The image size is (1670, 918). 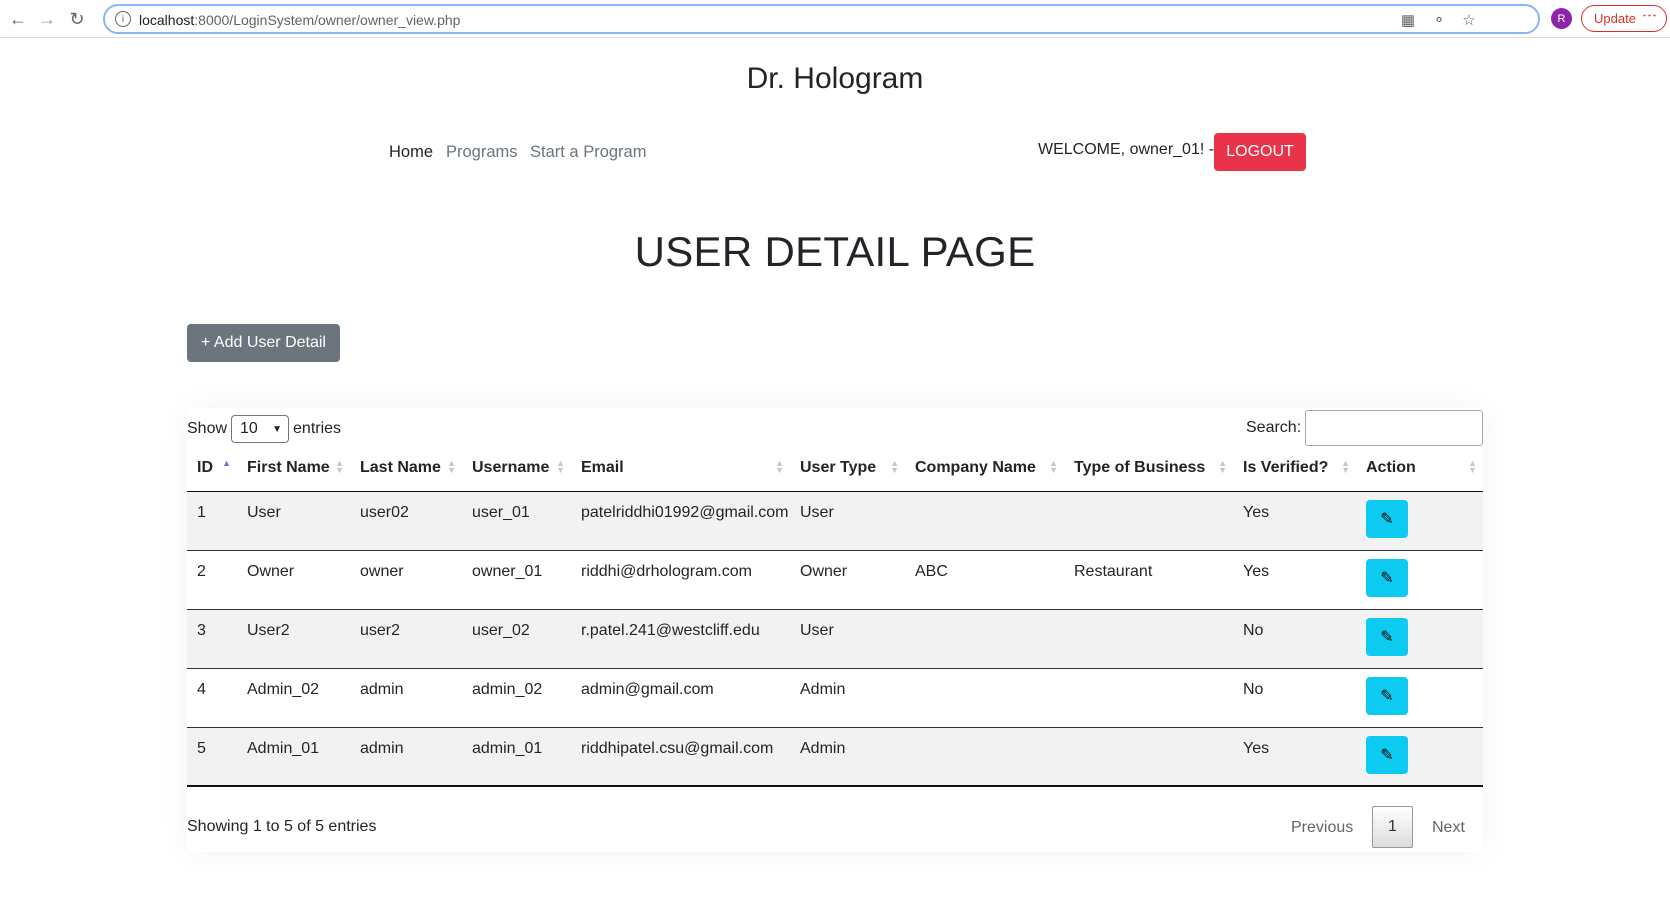 I want to click on add-user-detail-button: + Add User Detail, so click(x=263, y=343).